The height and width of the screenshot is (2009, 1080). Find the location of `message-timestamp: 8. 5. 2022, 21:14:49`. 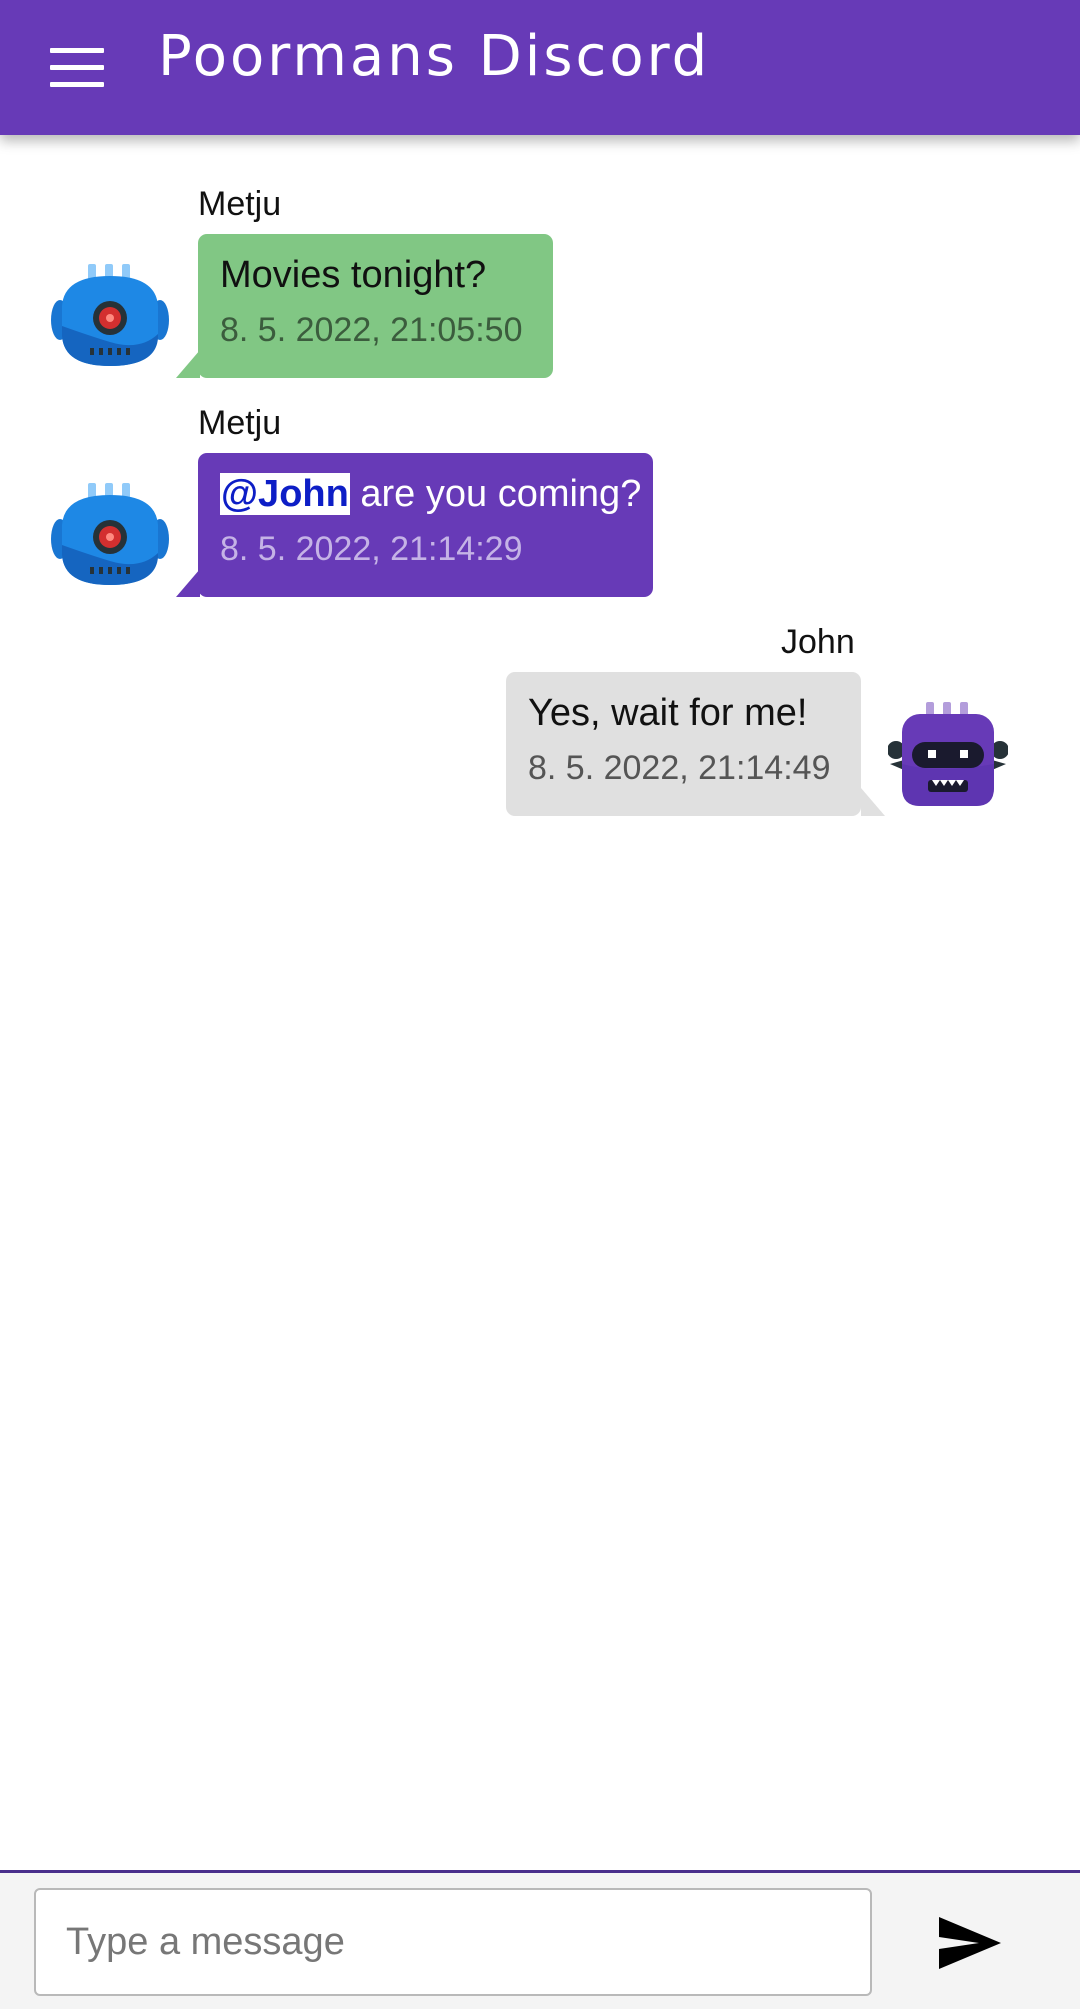

message-timestamp: 8. 5. 2022, 21:14:49 is located at coordinates (679, 768).